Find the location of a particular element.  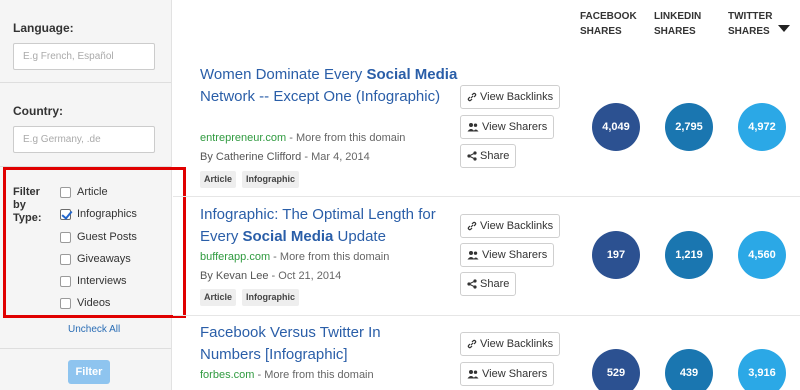

uncheck-all-link: Uncheck All is located at coordinates (94, 329).